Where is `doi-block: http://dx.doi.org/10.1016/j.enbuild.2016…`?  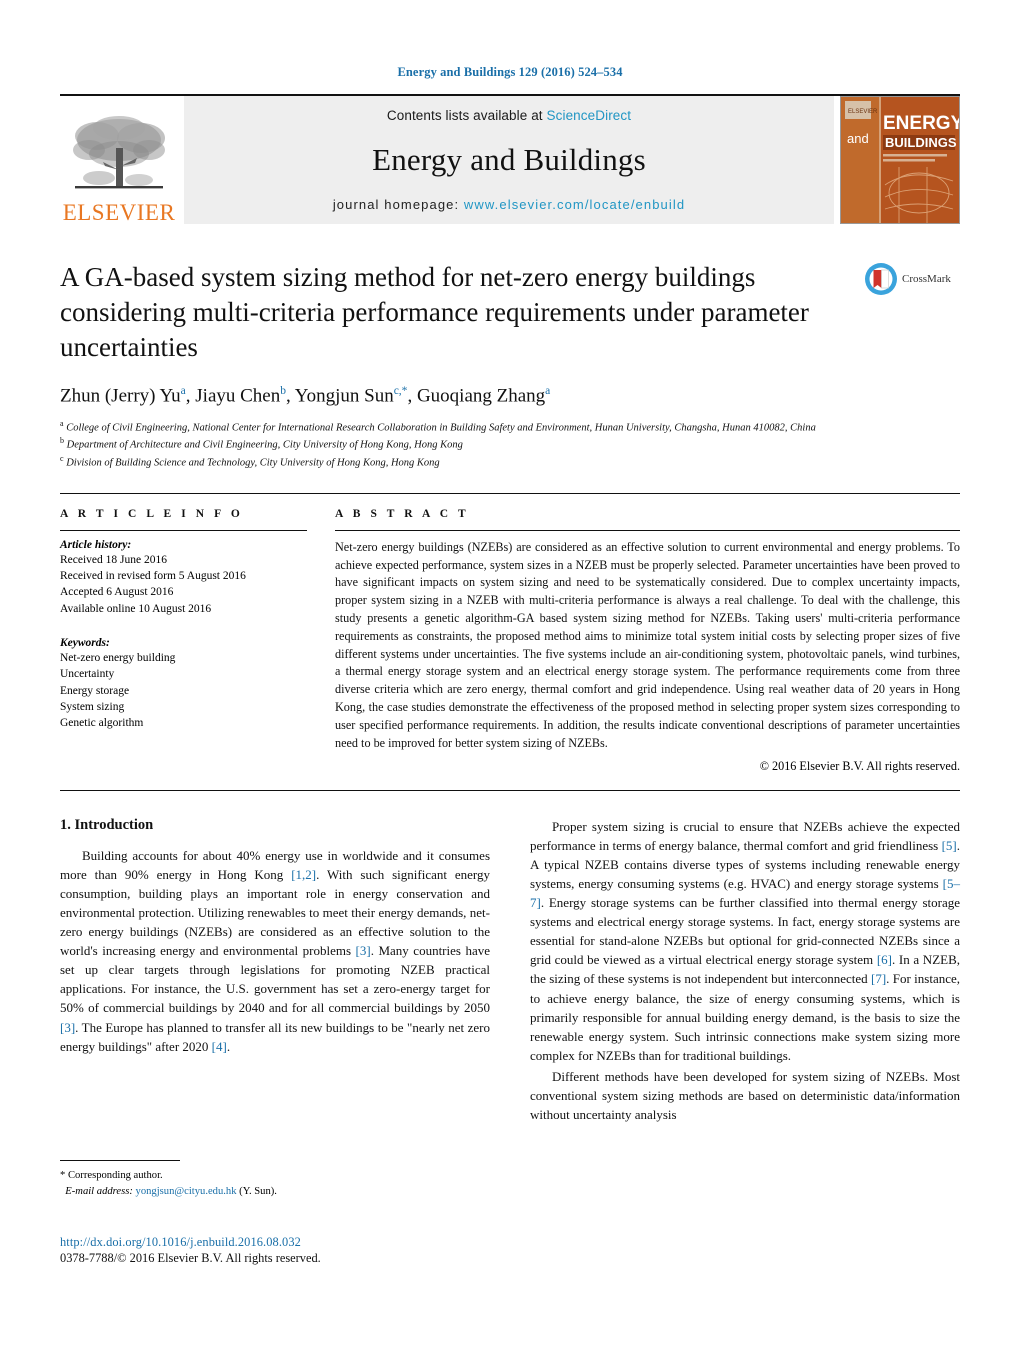 doi-block: http://dx.doi.org/10.1016/j.enbuild.2016… is located at coordinates (290, 1250).